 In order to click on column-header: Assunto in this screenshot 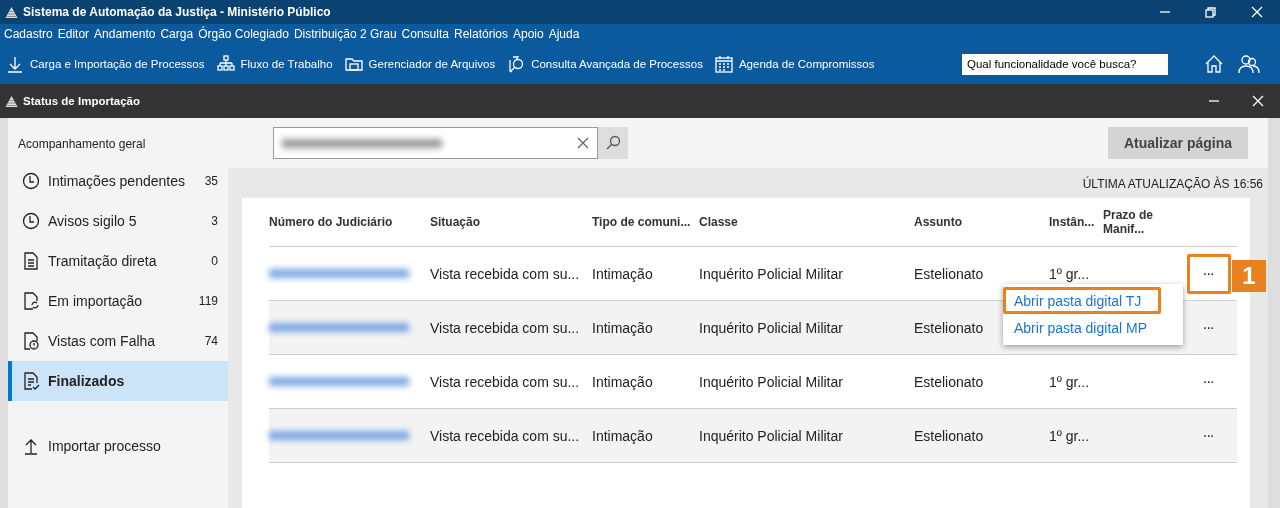, I will do `click(981, 222)`.